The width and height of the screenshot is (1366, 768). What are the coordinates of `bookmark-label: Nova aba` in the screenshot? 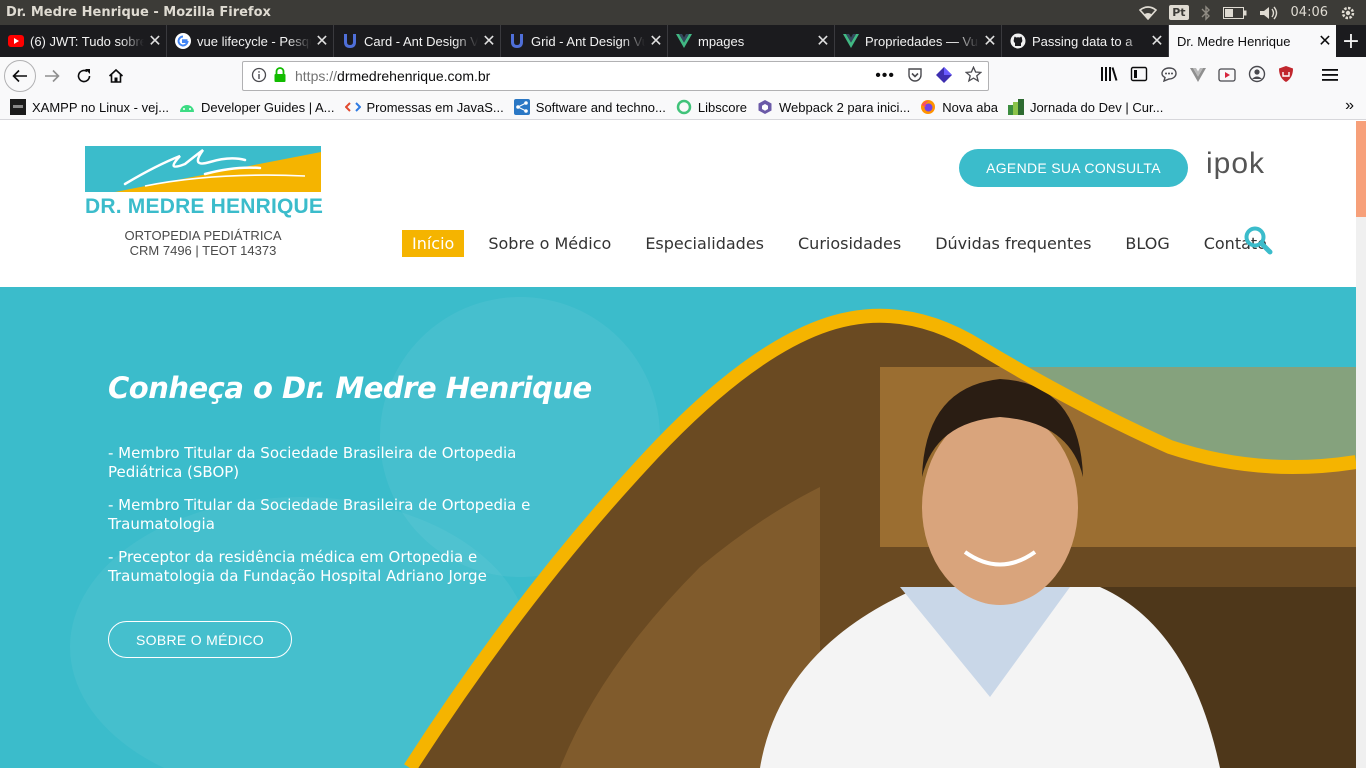 It's located at (970, 107).